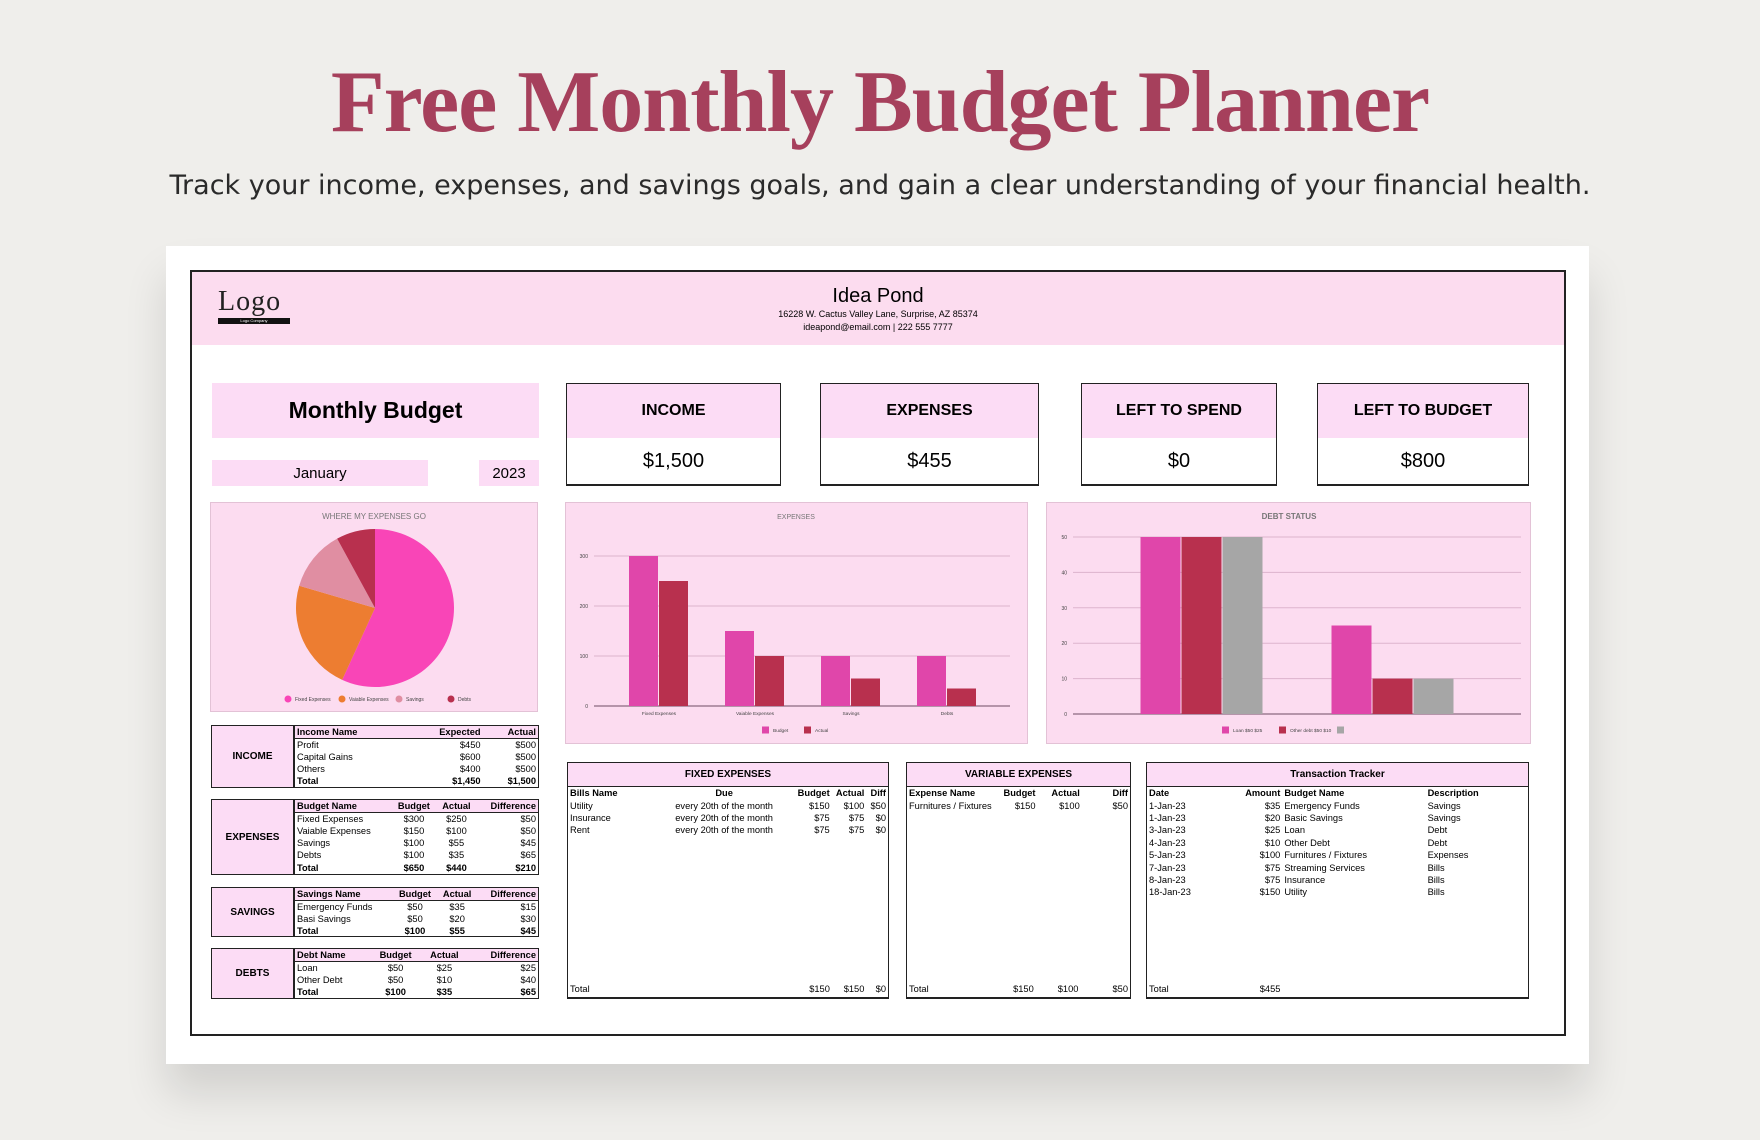 This screenshot has height=1140, width=1760. What do you see at coordinates (1018, 989) in the screenshot?
I see `table-total-row: Total $150 $100 $50` at bounding box center [1018, 989].